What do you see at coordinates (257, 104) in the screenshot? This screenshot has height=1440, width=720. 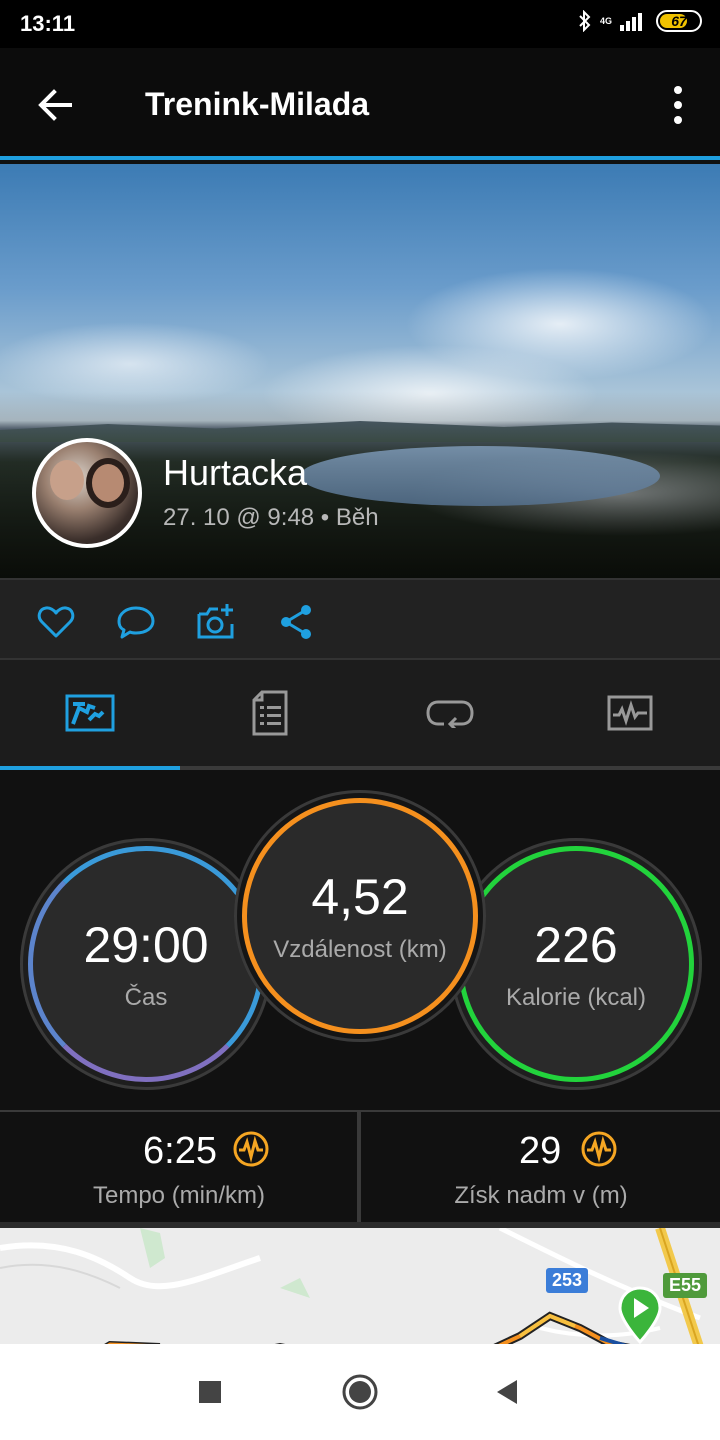 I see `page-title: Trenink-Milada` at bounding box center [257, 104].